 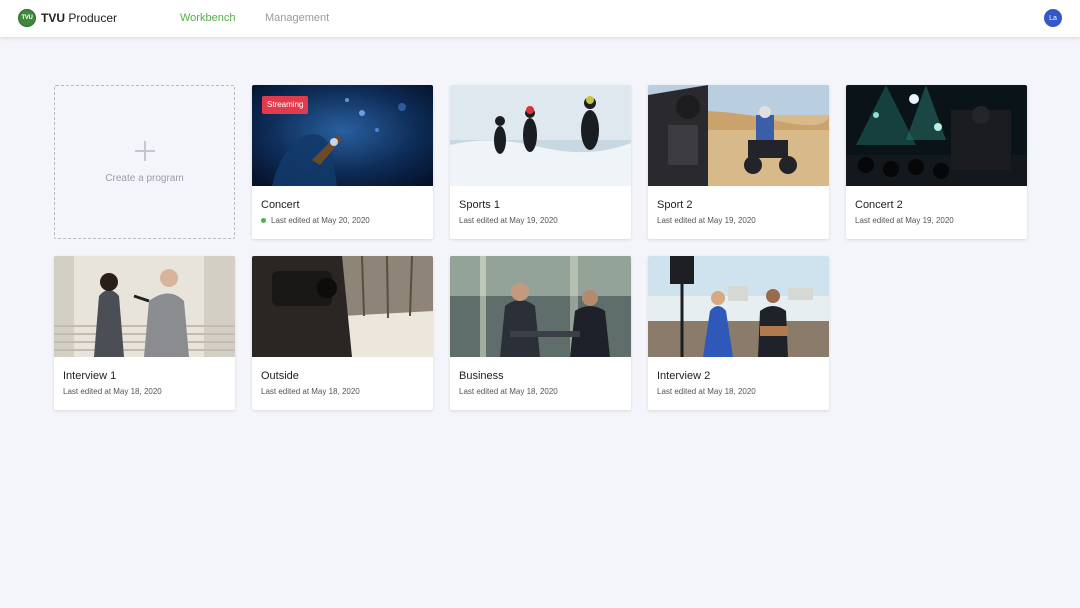 What do you see at coordinates (297, 18) in the screenshot?
I see `nav-tab-management: Management` at bounding box center [297, 18].